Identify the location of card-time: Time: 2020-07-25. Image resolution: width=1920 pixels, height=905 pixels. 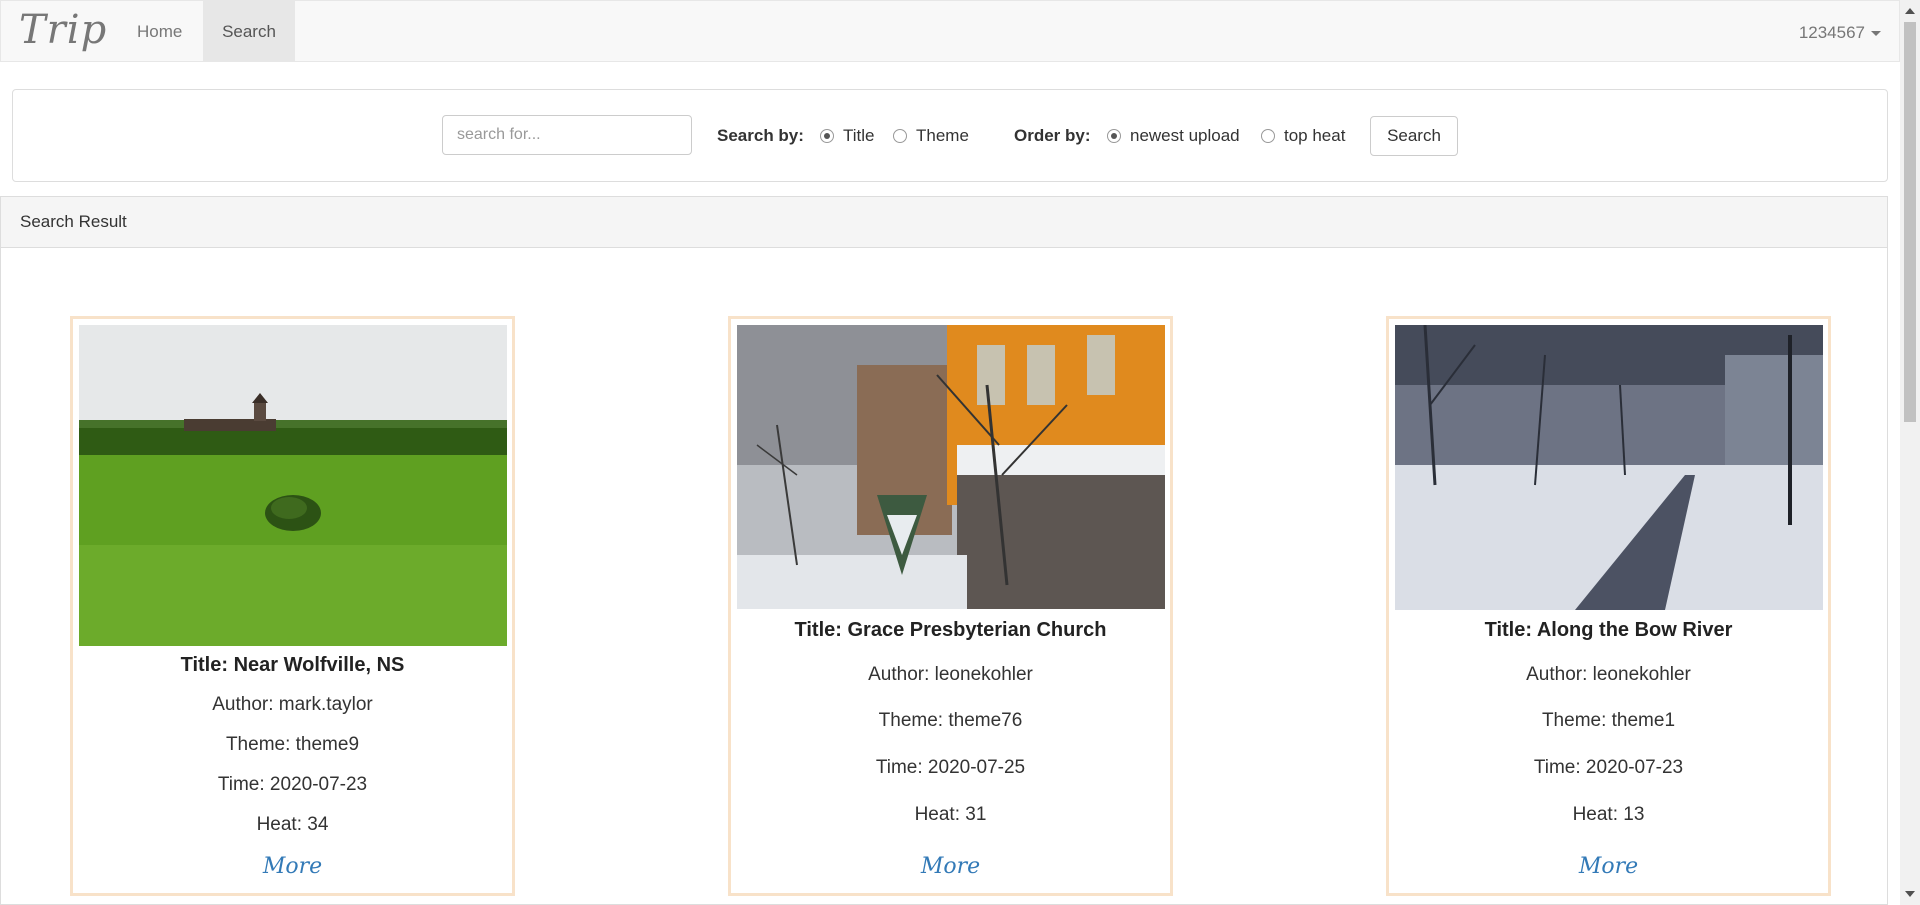
(950, 767).